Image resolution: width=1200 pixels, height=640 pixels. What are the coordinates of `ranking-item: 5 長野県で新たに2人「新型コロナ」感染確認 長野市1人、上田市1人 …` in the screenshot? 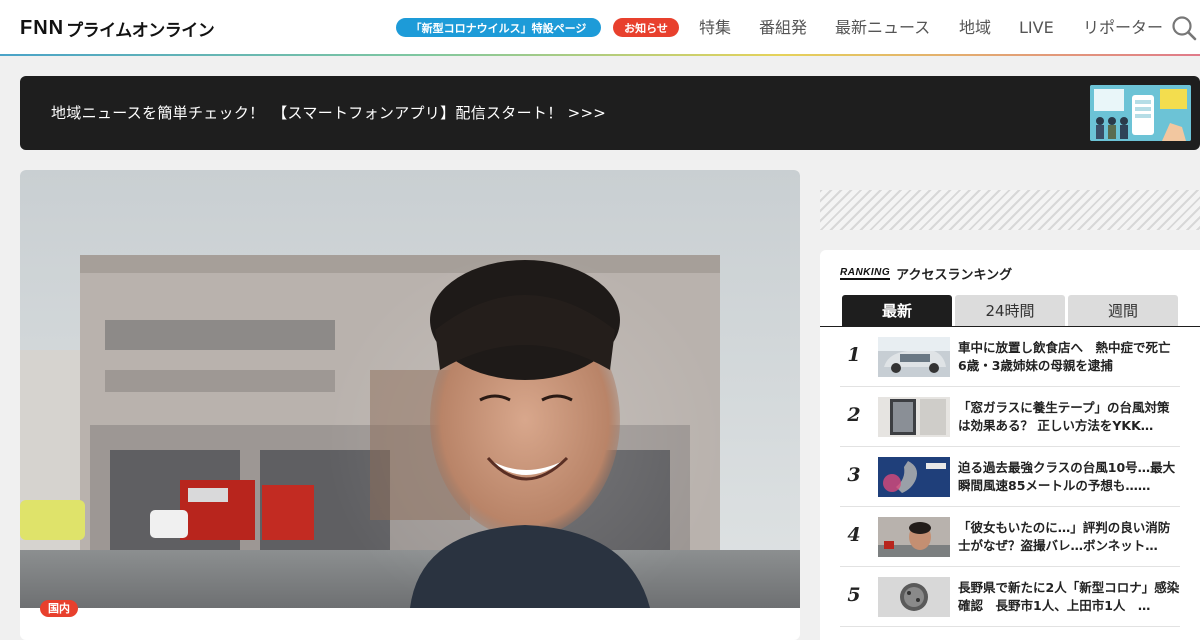 It's located at (1010, 597).